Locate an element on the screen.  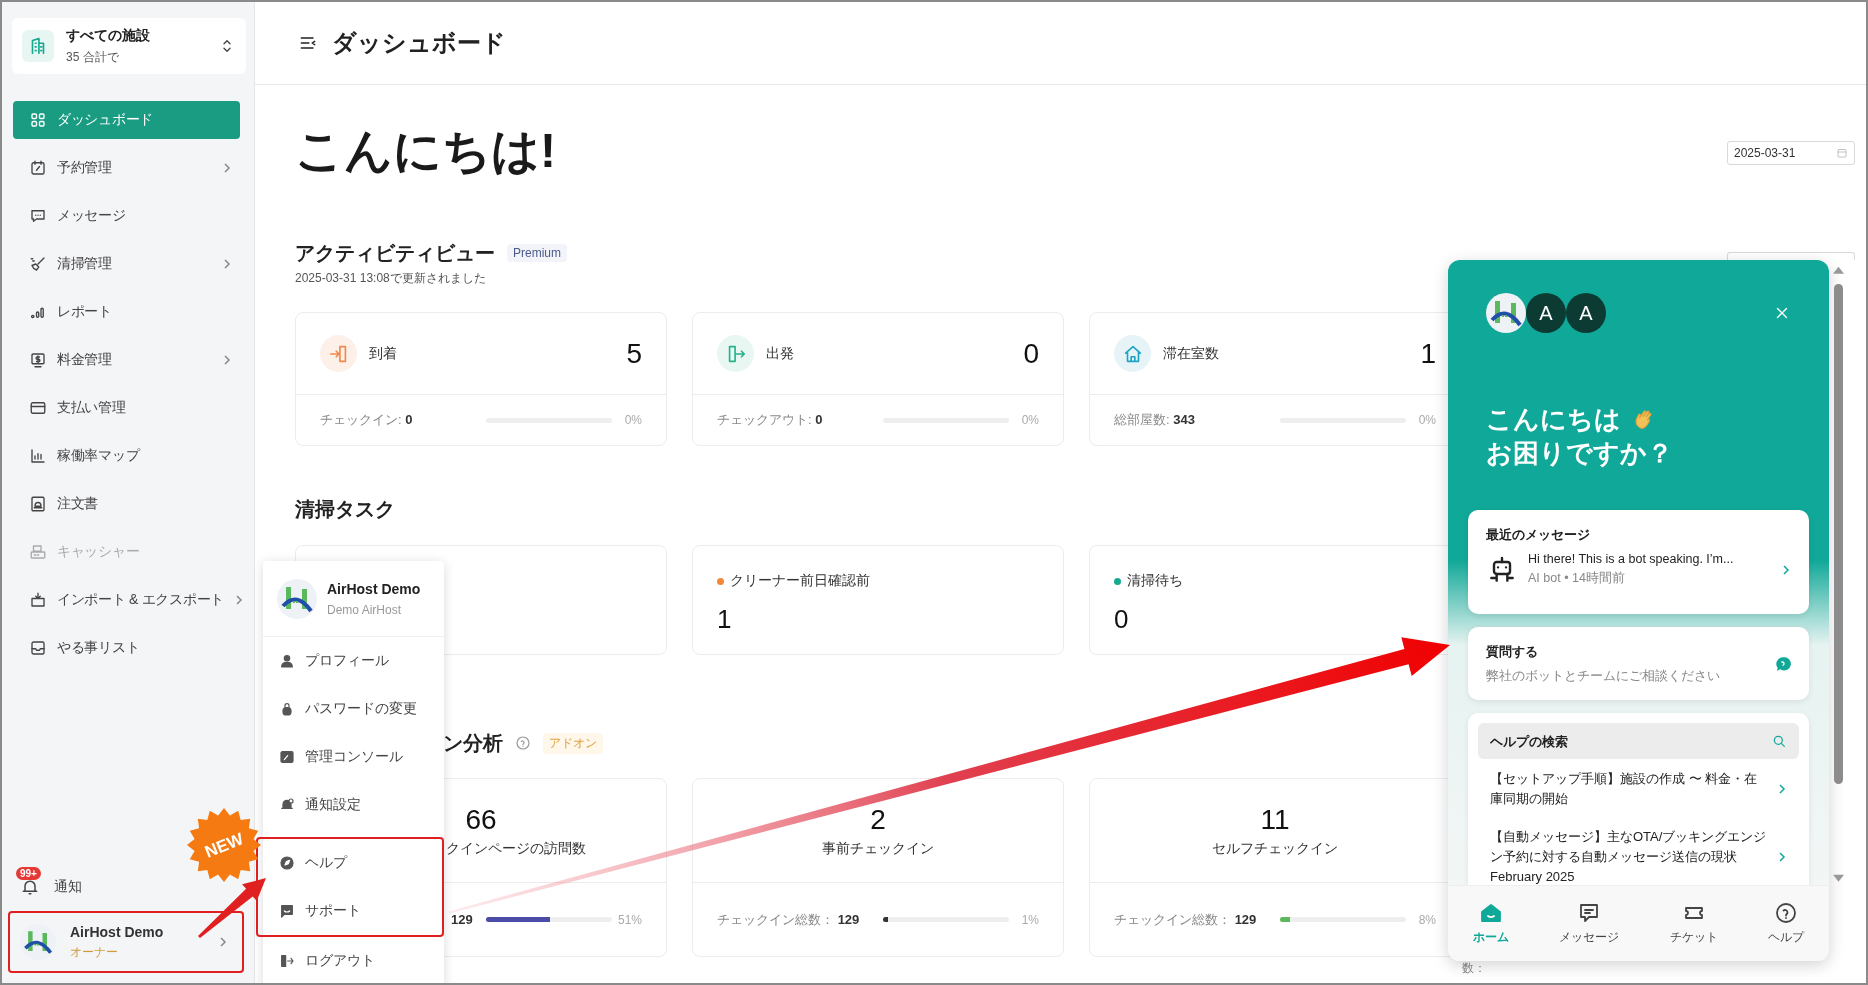
question-bubble-icon is located at coordinates (1783, 663).